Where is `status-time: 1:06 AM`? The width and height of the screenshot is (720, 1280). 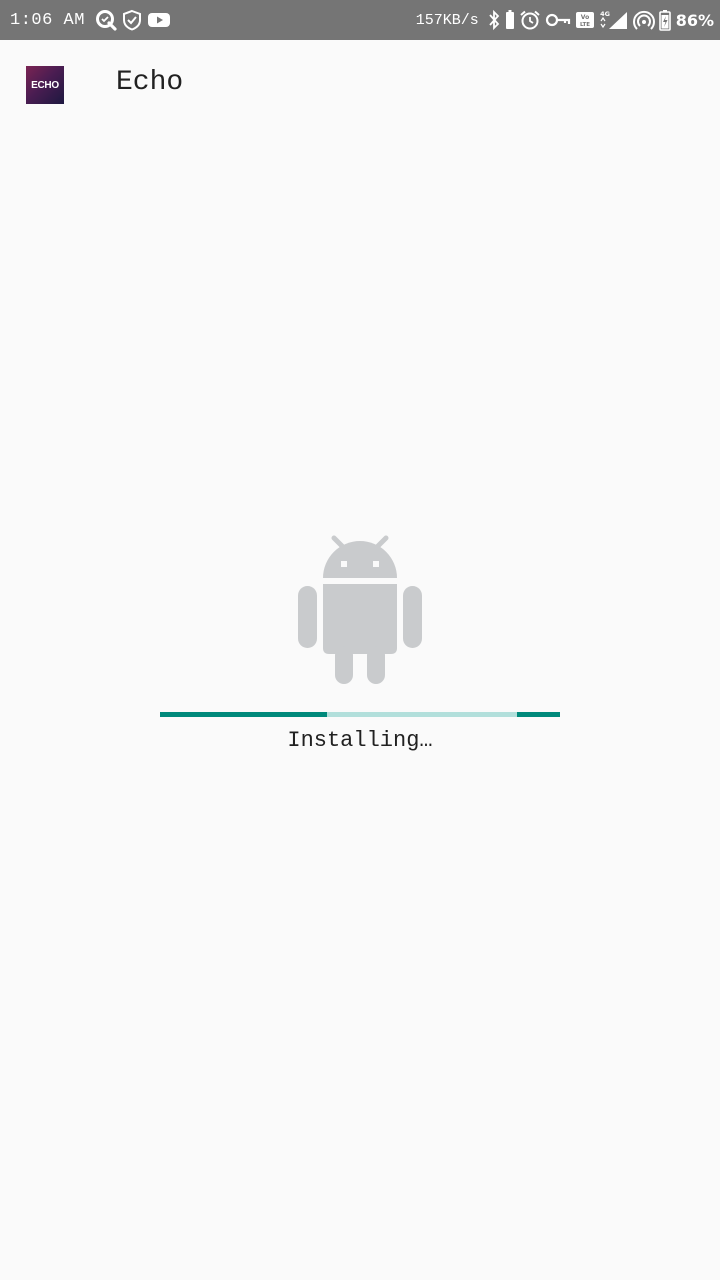 status-time: 1:06 AM is located at coordinates (47, 20).